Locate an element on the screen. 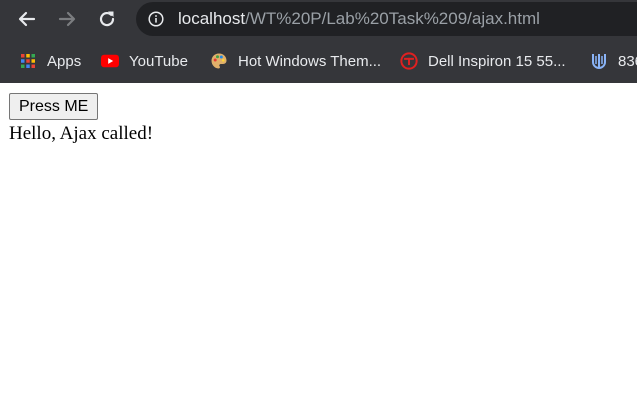  bookmark-label: Apps is located at coordinates (64, 61).